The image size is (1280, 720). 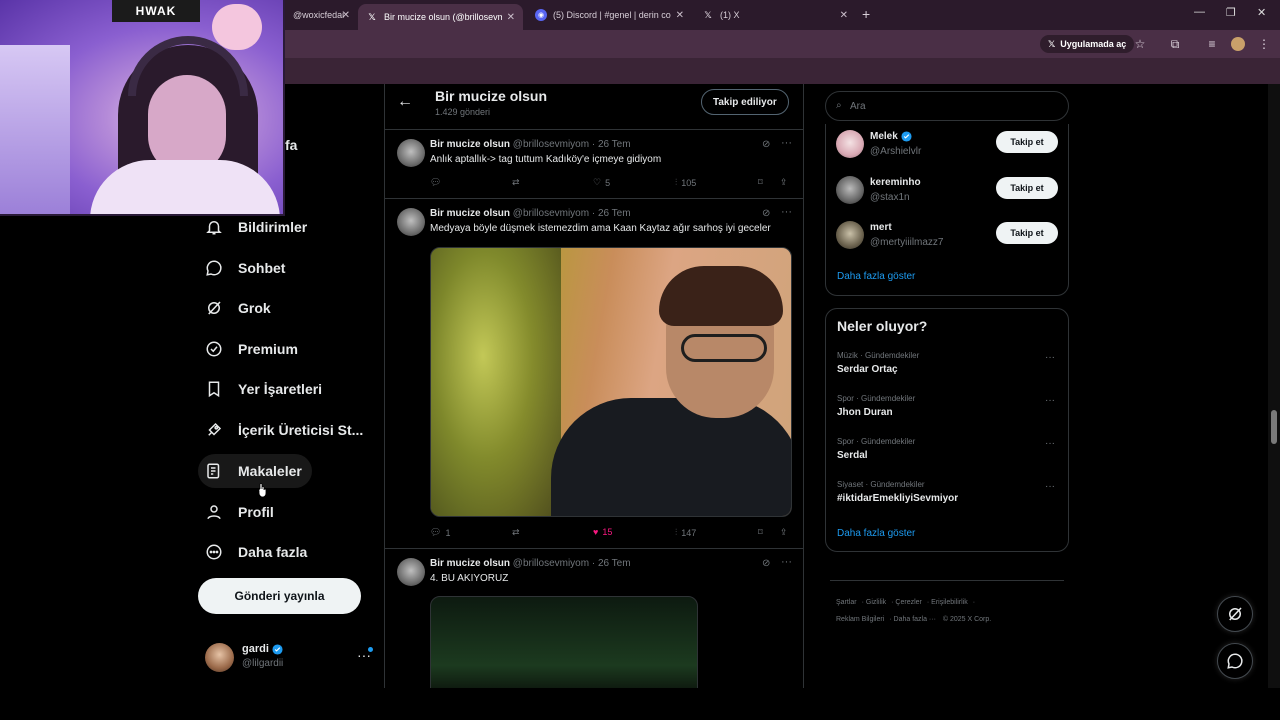 I want to click on extensions-icon: ⧉, so click(x=1175, y=44).